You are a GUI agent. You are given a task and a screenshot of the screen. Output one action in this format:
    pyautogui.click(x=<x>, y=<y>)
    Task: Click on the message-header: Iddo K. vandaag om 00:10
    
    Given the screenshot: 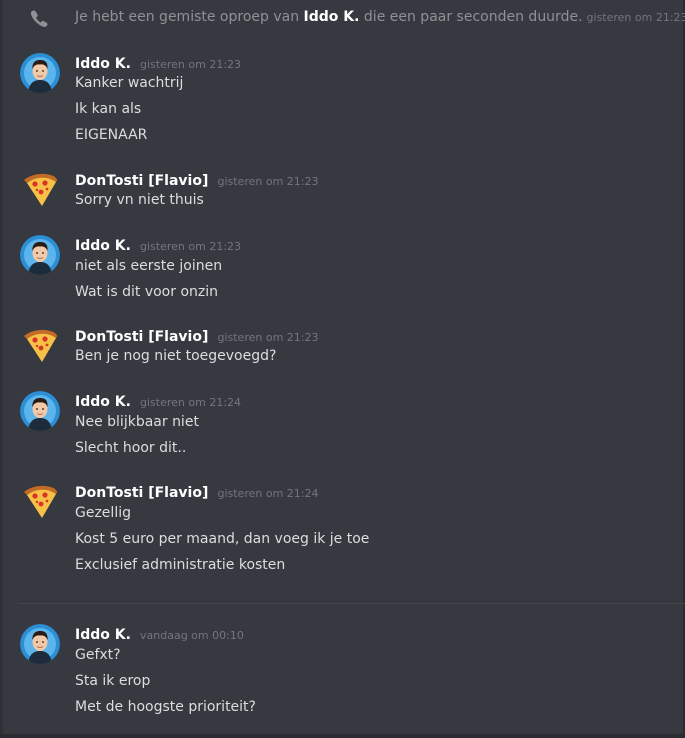 What is the action you would take?
    pyautogui.click(x=159, y=634)
    